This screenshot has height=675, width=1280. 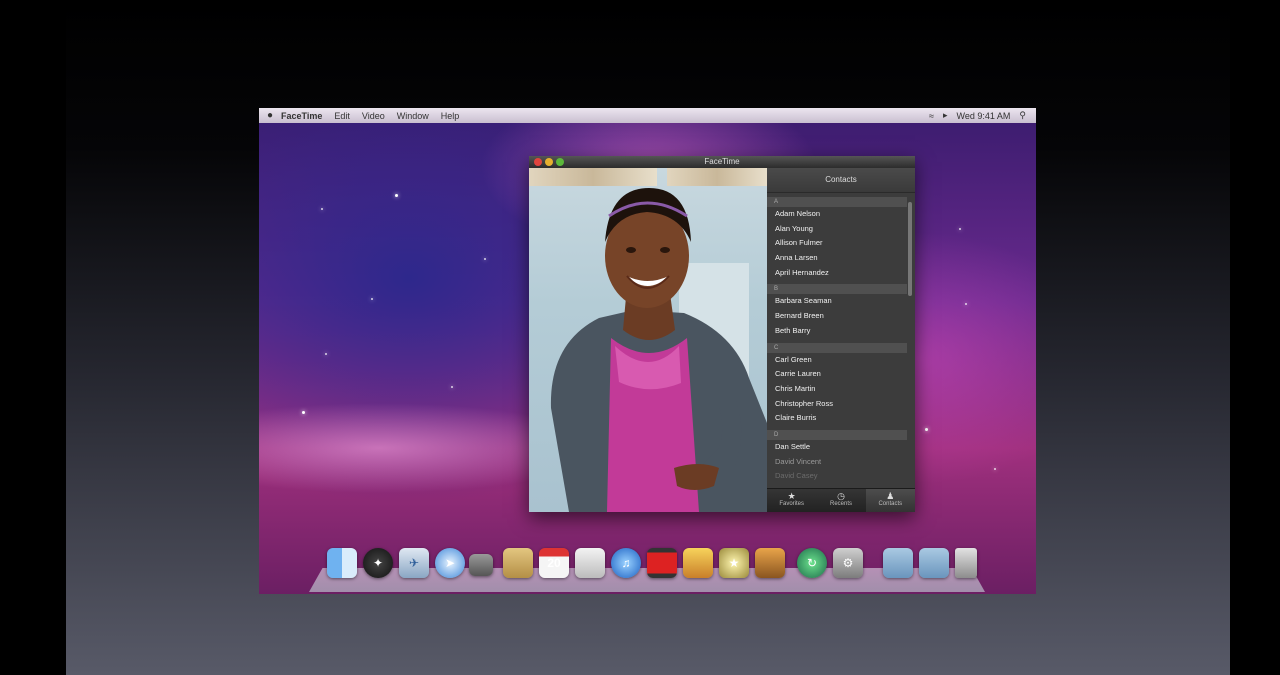 I want to click on contact-row: Bernard Breen, so click(x=837, y=316).